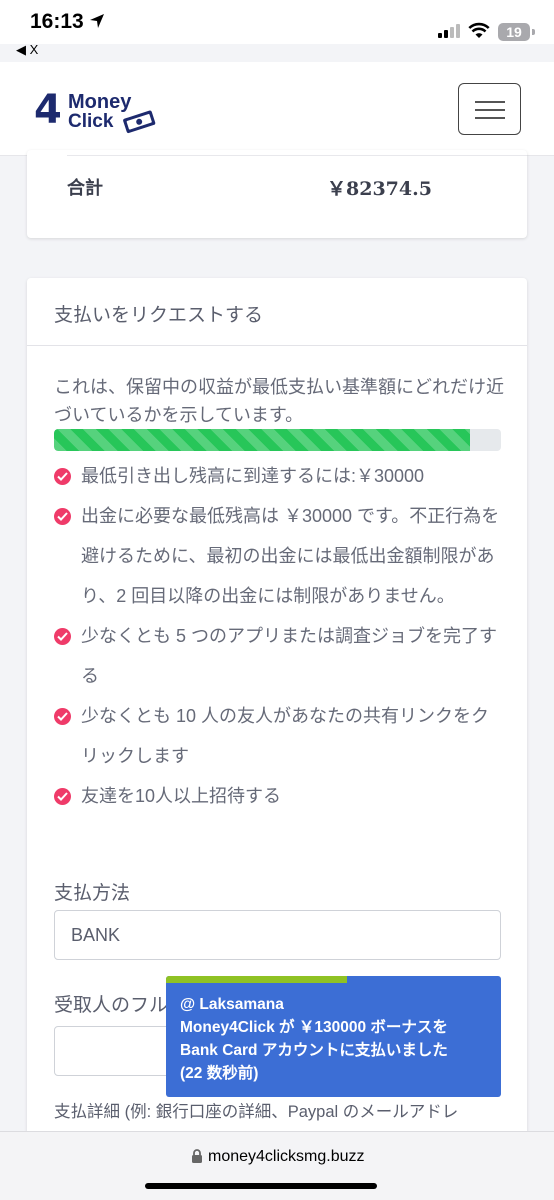  I want to click on recipient-name-label: 受取人のフル, so click(111, 1005).